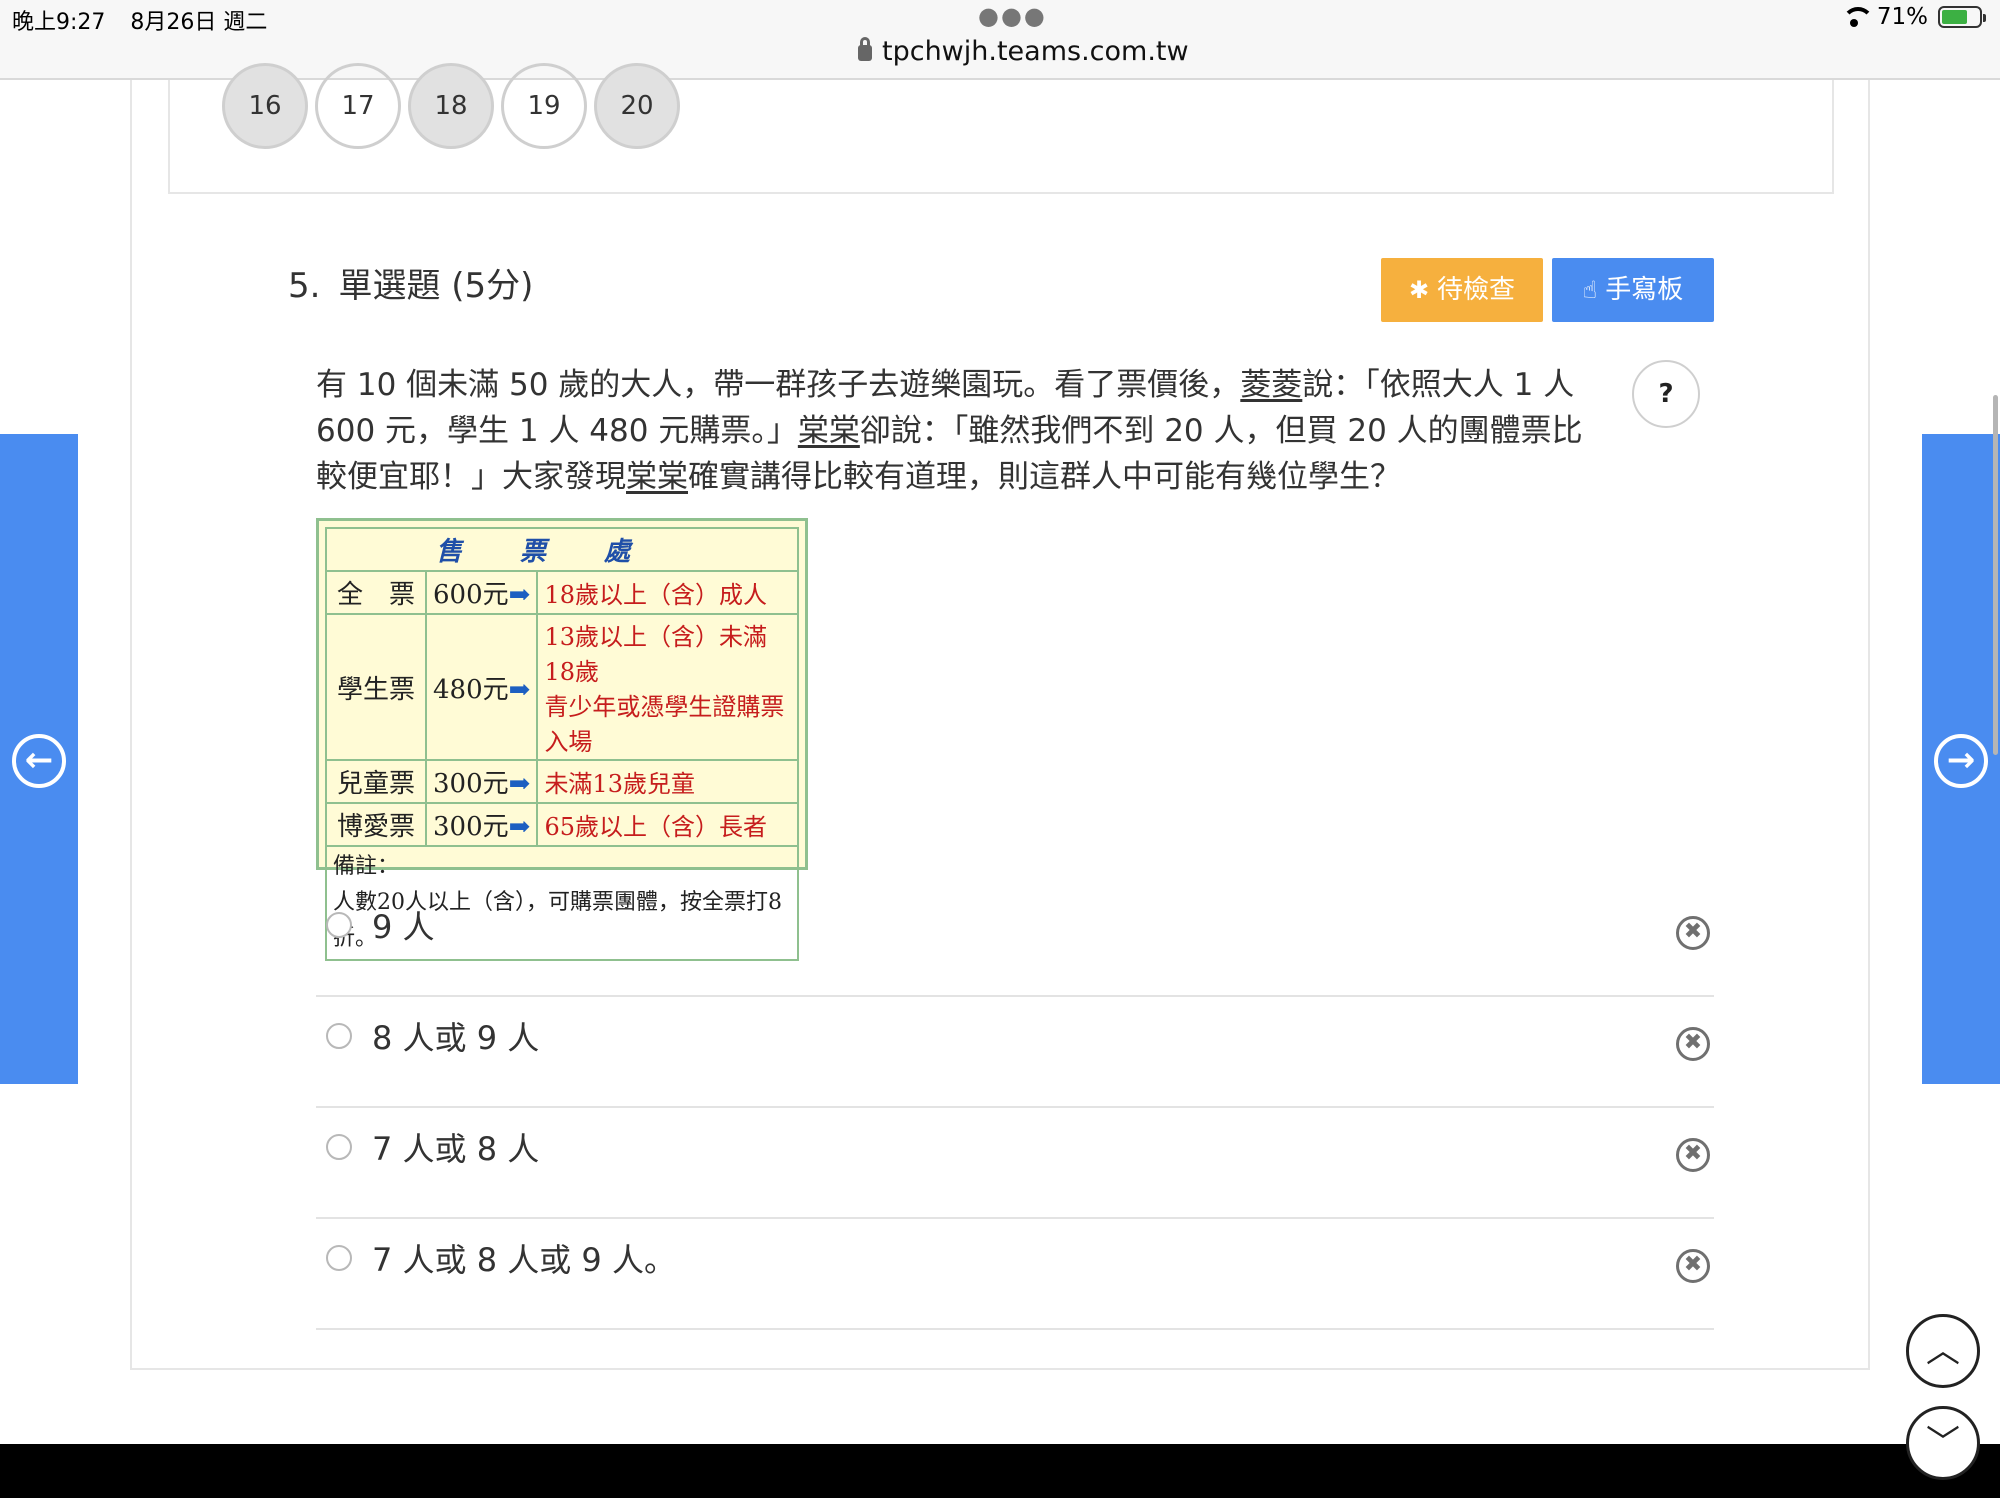 This screenshot has height=1498, width=2000. Describe the element at coordinates (1035, 51) in the screenshot. I see `url-text: tpchwjh.teams.com.tw` at that location.